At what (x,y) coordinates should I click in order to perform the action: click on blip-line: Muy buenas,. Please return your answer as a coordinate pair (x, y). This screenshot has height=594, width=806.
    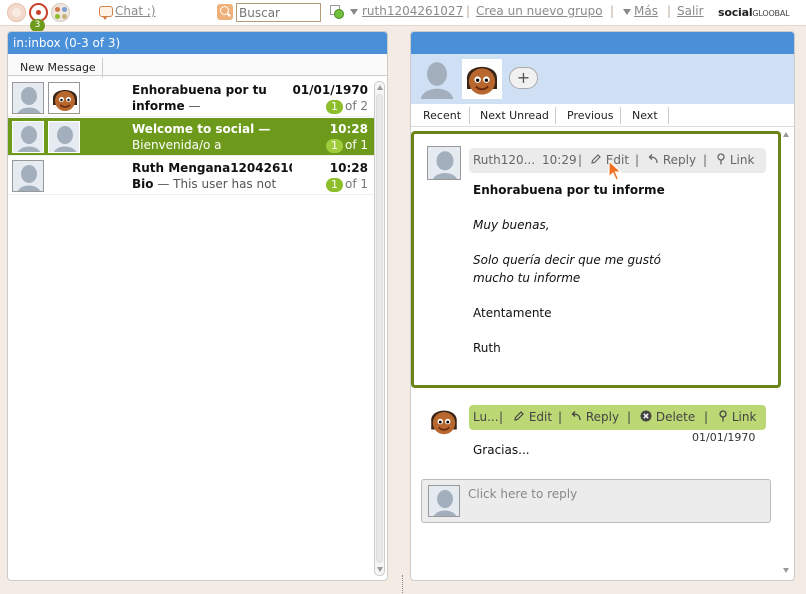
    Looking at the image, I should click on (511, 225).